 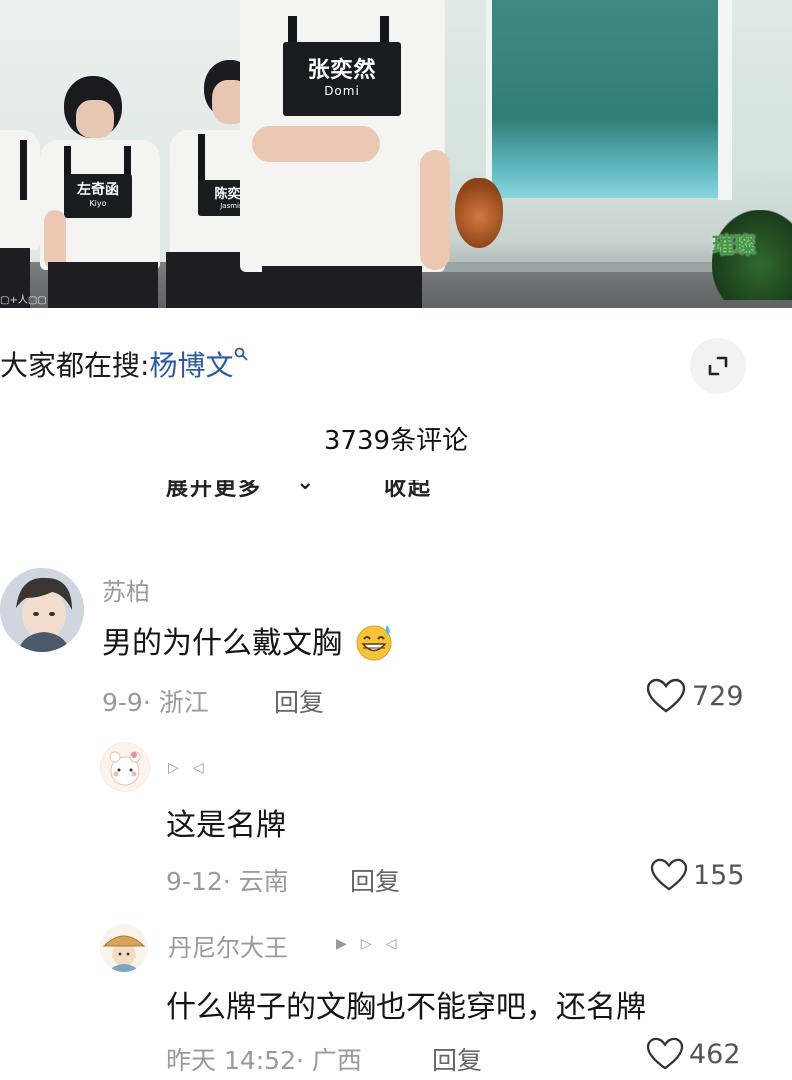 I want to click on name-bib-main: 张奕然 Domi, so click(x=342, y=79).